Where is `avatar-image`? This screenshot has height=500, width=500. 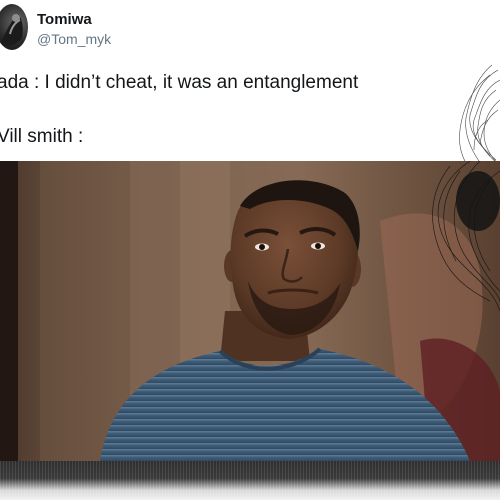
avatar-image is located at coordinates (11, 30).